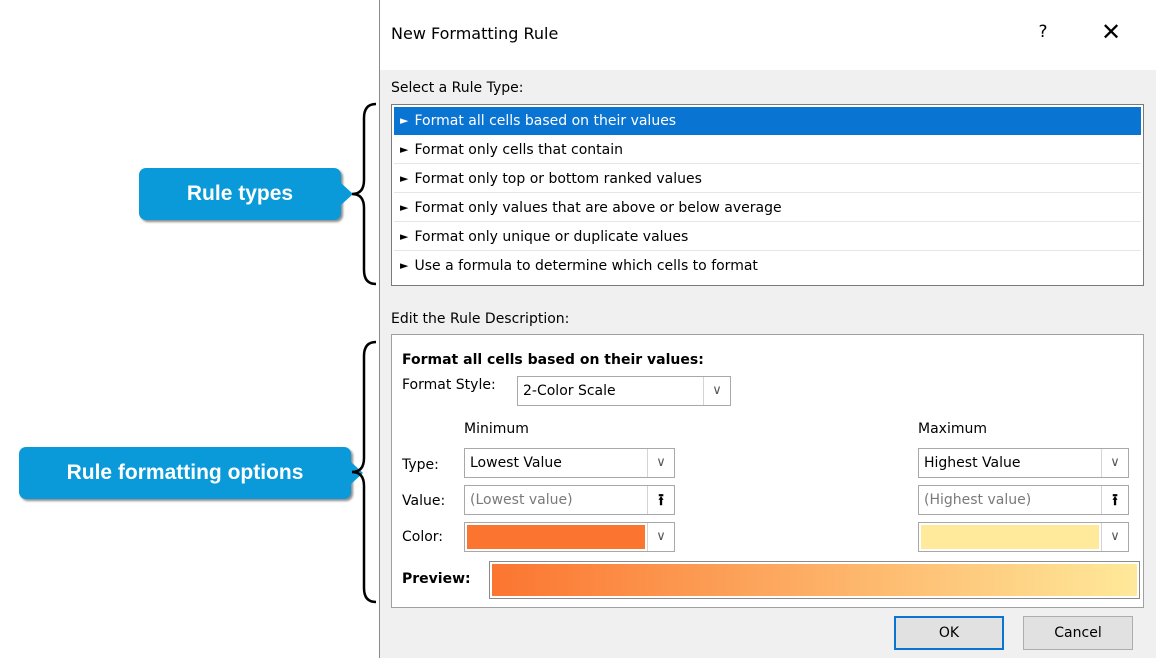 Image resolution: width=1156 pixels, height=658 pixels. What do you see at coordinates (1023, 463) in the screenshot?
I see `maximum-type-select: Highest Value ∨` at bounding box center [1023, 463].